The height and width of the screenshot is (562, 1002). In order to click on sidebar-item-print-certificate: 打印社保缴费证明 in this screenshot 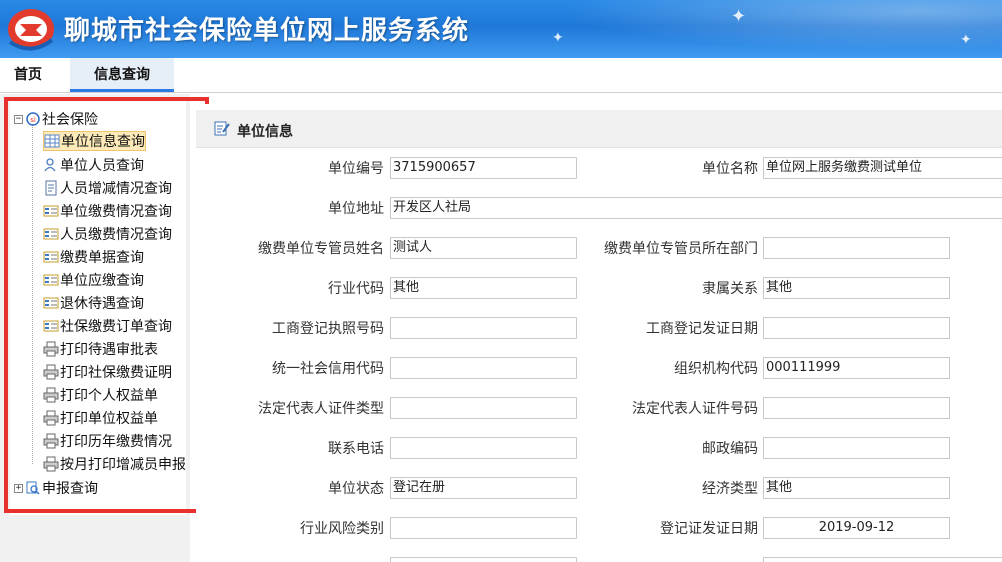, I will do `click(107, 372)`.